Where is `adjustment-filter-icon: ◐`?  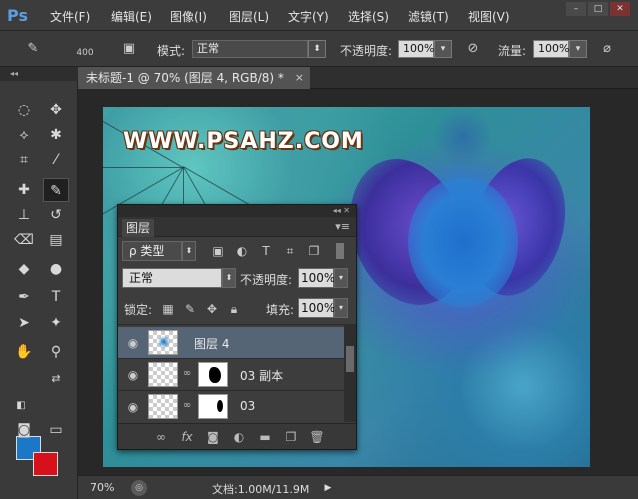
adjustment-filter-icon: ◐ is located at coordinates (242, 251).